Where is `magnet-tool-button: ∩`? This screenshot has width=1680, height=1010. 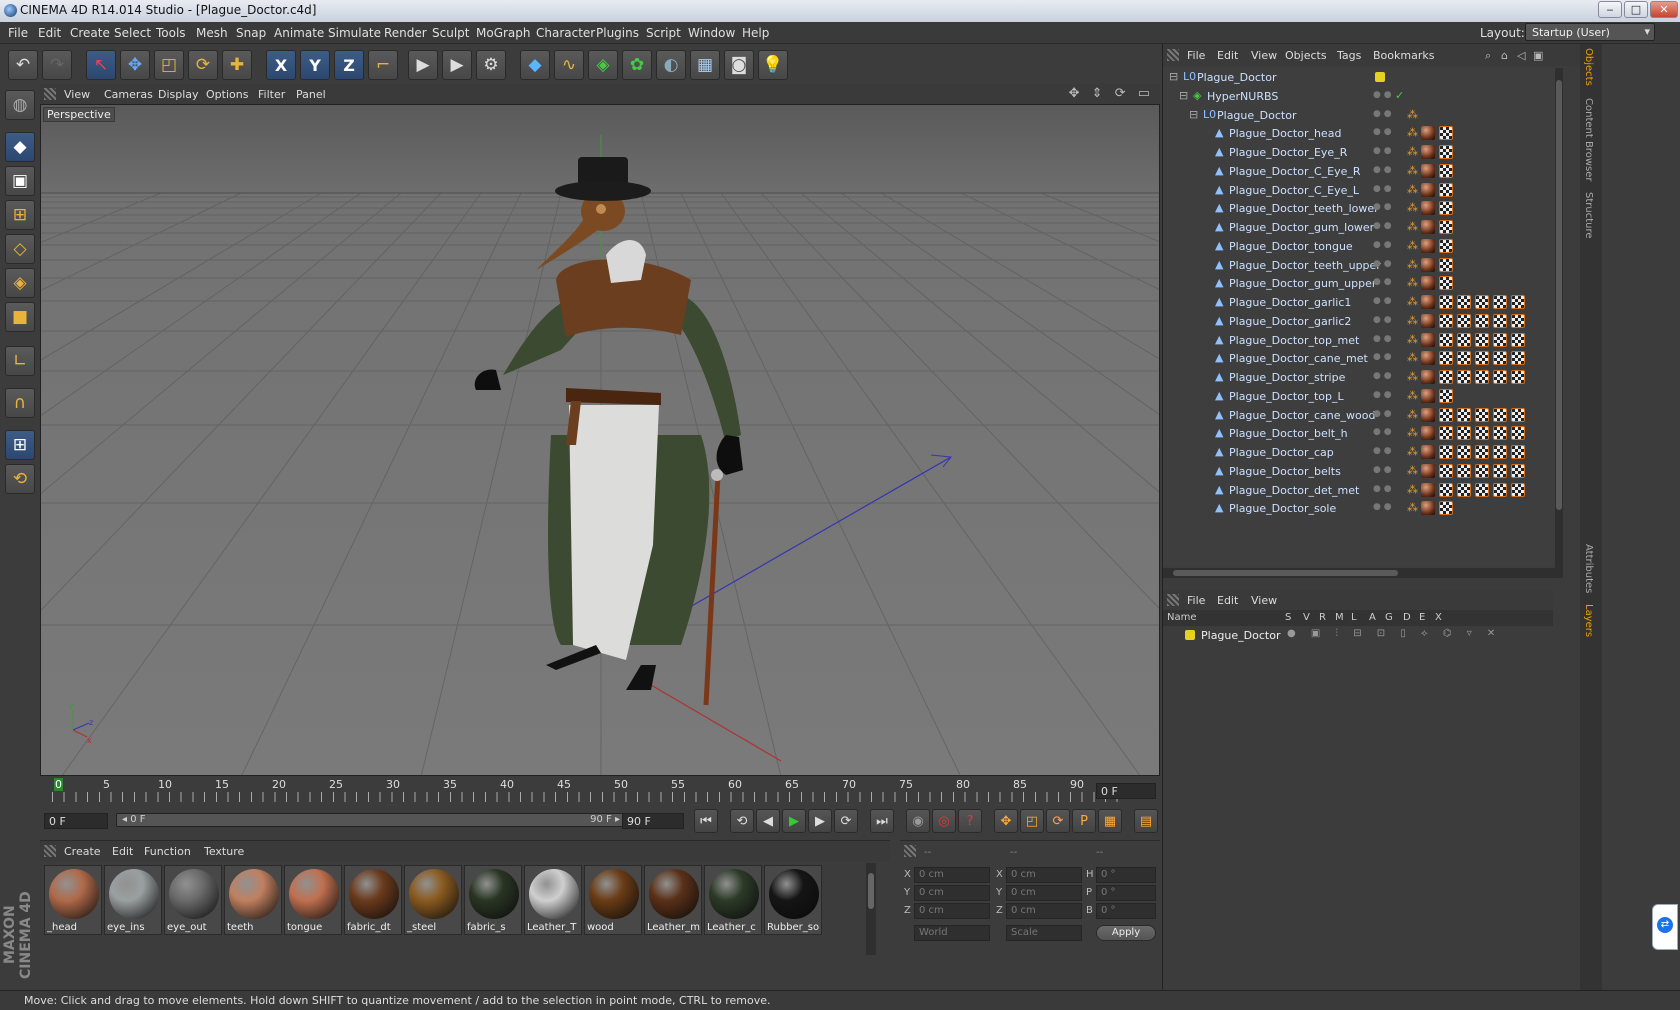 magnet-tool-button: ∩ is located at coordinates (20, 403).